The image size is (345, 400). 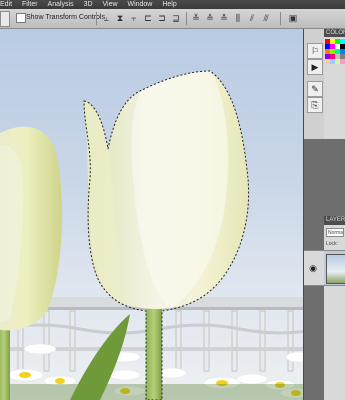 I want to click on layer-visibility-cell: ◉, so click(x=314, y=268).